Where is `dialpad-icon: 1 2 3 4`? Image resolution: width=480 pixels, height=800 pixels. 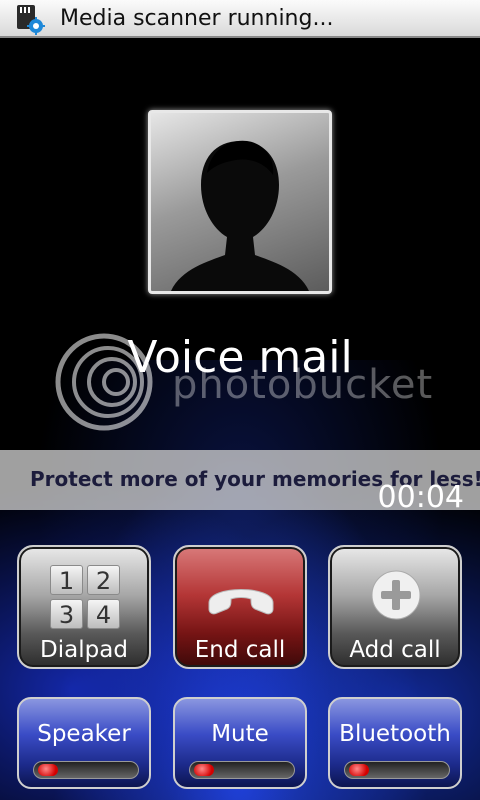 dialpad-icon: 1 2 3 4 is located at coordinates (86, 598).